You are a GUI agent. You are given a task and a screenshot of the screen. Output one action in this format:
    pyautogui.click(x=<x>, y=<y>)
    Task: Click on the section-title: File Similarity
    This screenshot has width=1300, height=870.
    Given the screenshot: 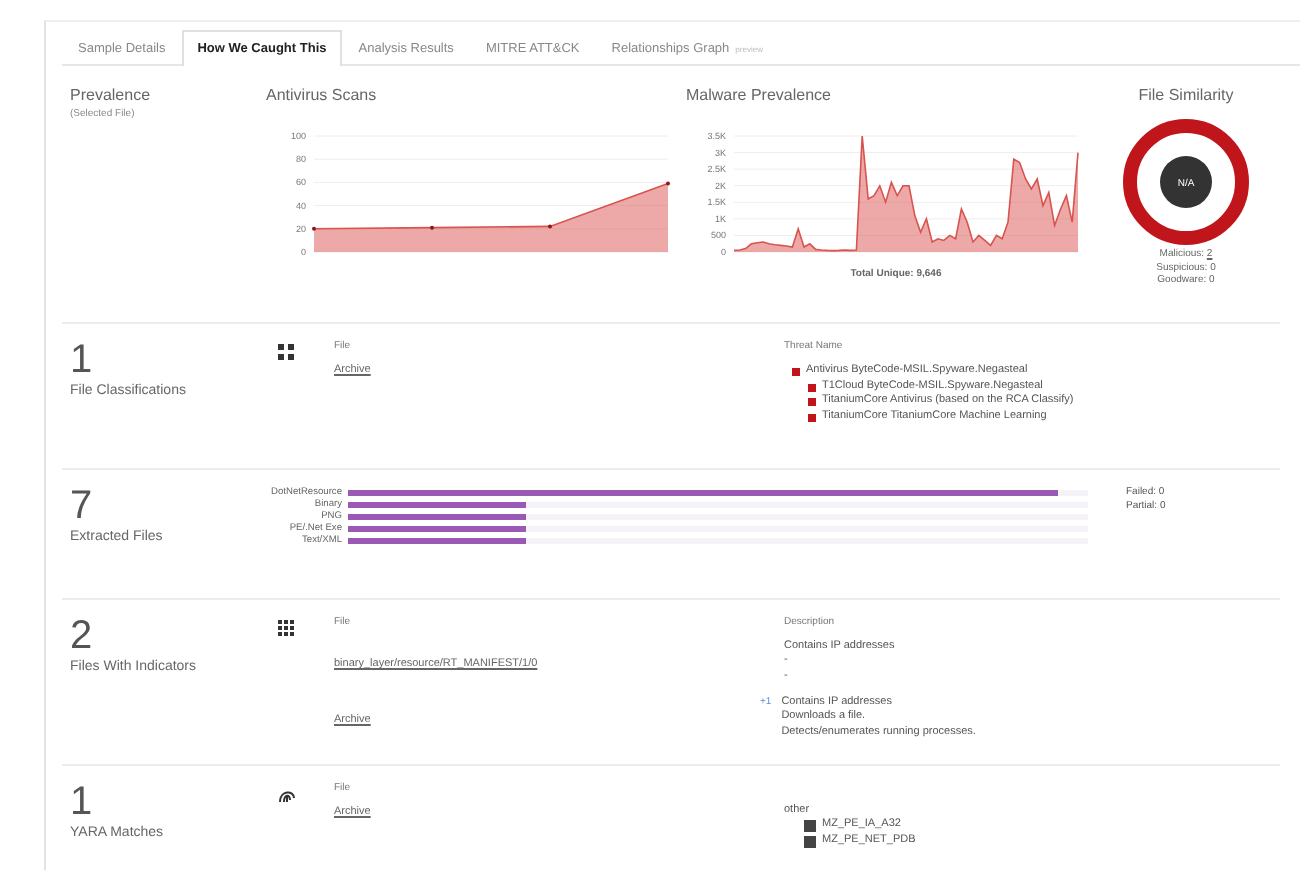 What is the action you would take?
    pyautogui.click(x=1186, y=95)
    